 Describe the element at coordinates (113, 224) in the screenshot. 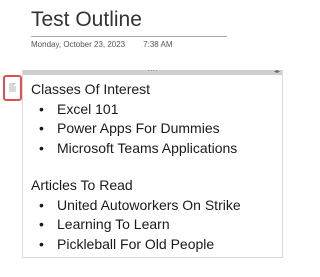

I see `list-item-label: Learning To Learn` at that location.